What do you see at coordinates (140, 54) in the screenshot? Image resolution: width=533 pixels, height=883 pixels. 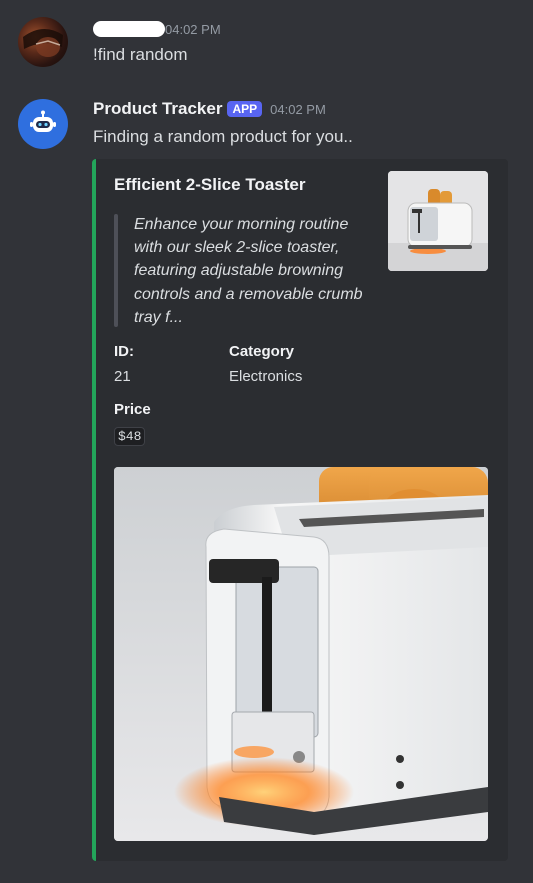 I see `message-text: !find random` at bounding box center [140, 54].